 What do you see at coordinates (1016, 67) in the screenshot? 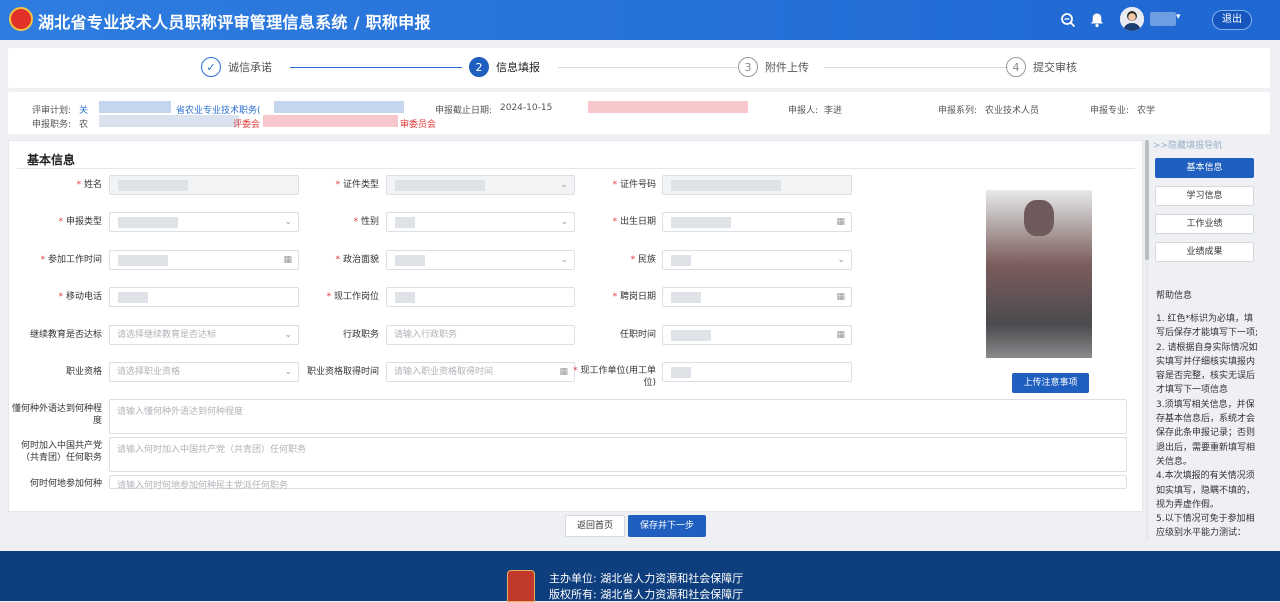
I see `step-number: 4` at bounding box center [1016, 67].